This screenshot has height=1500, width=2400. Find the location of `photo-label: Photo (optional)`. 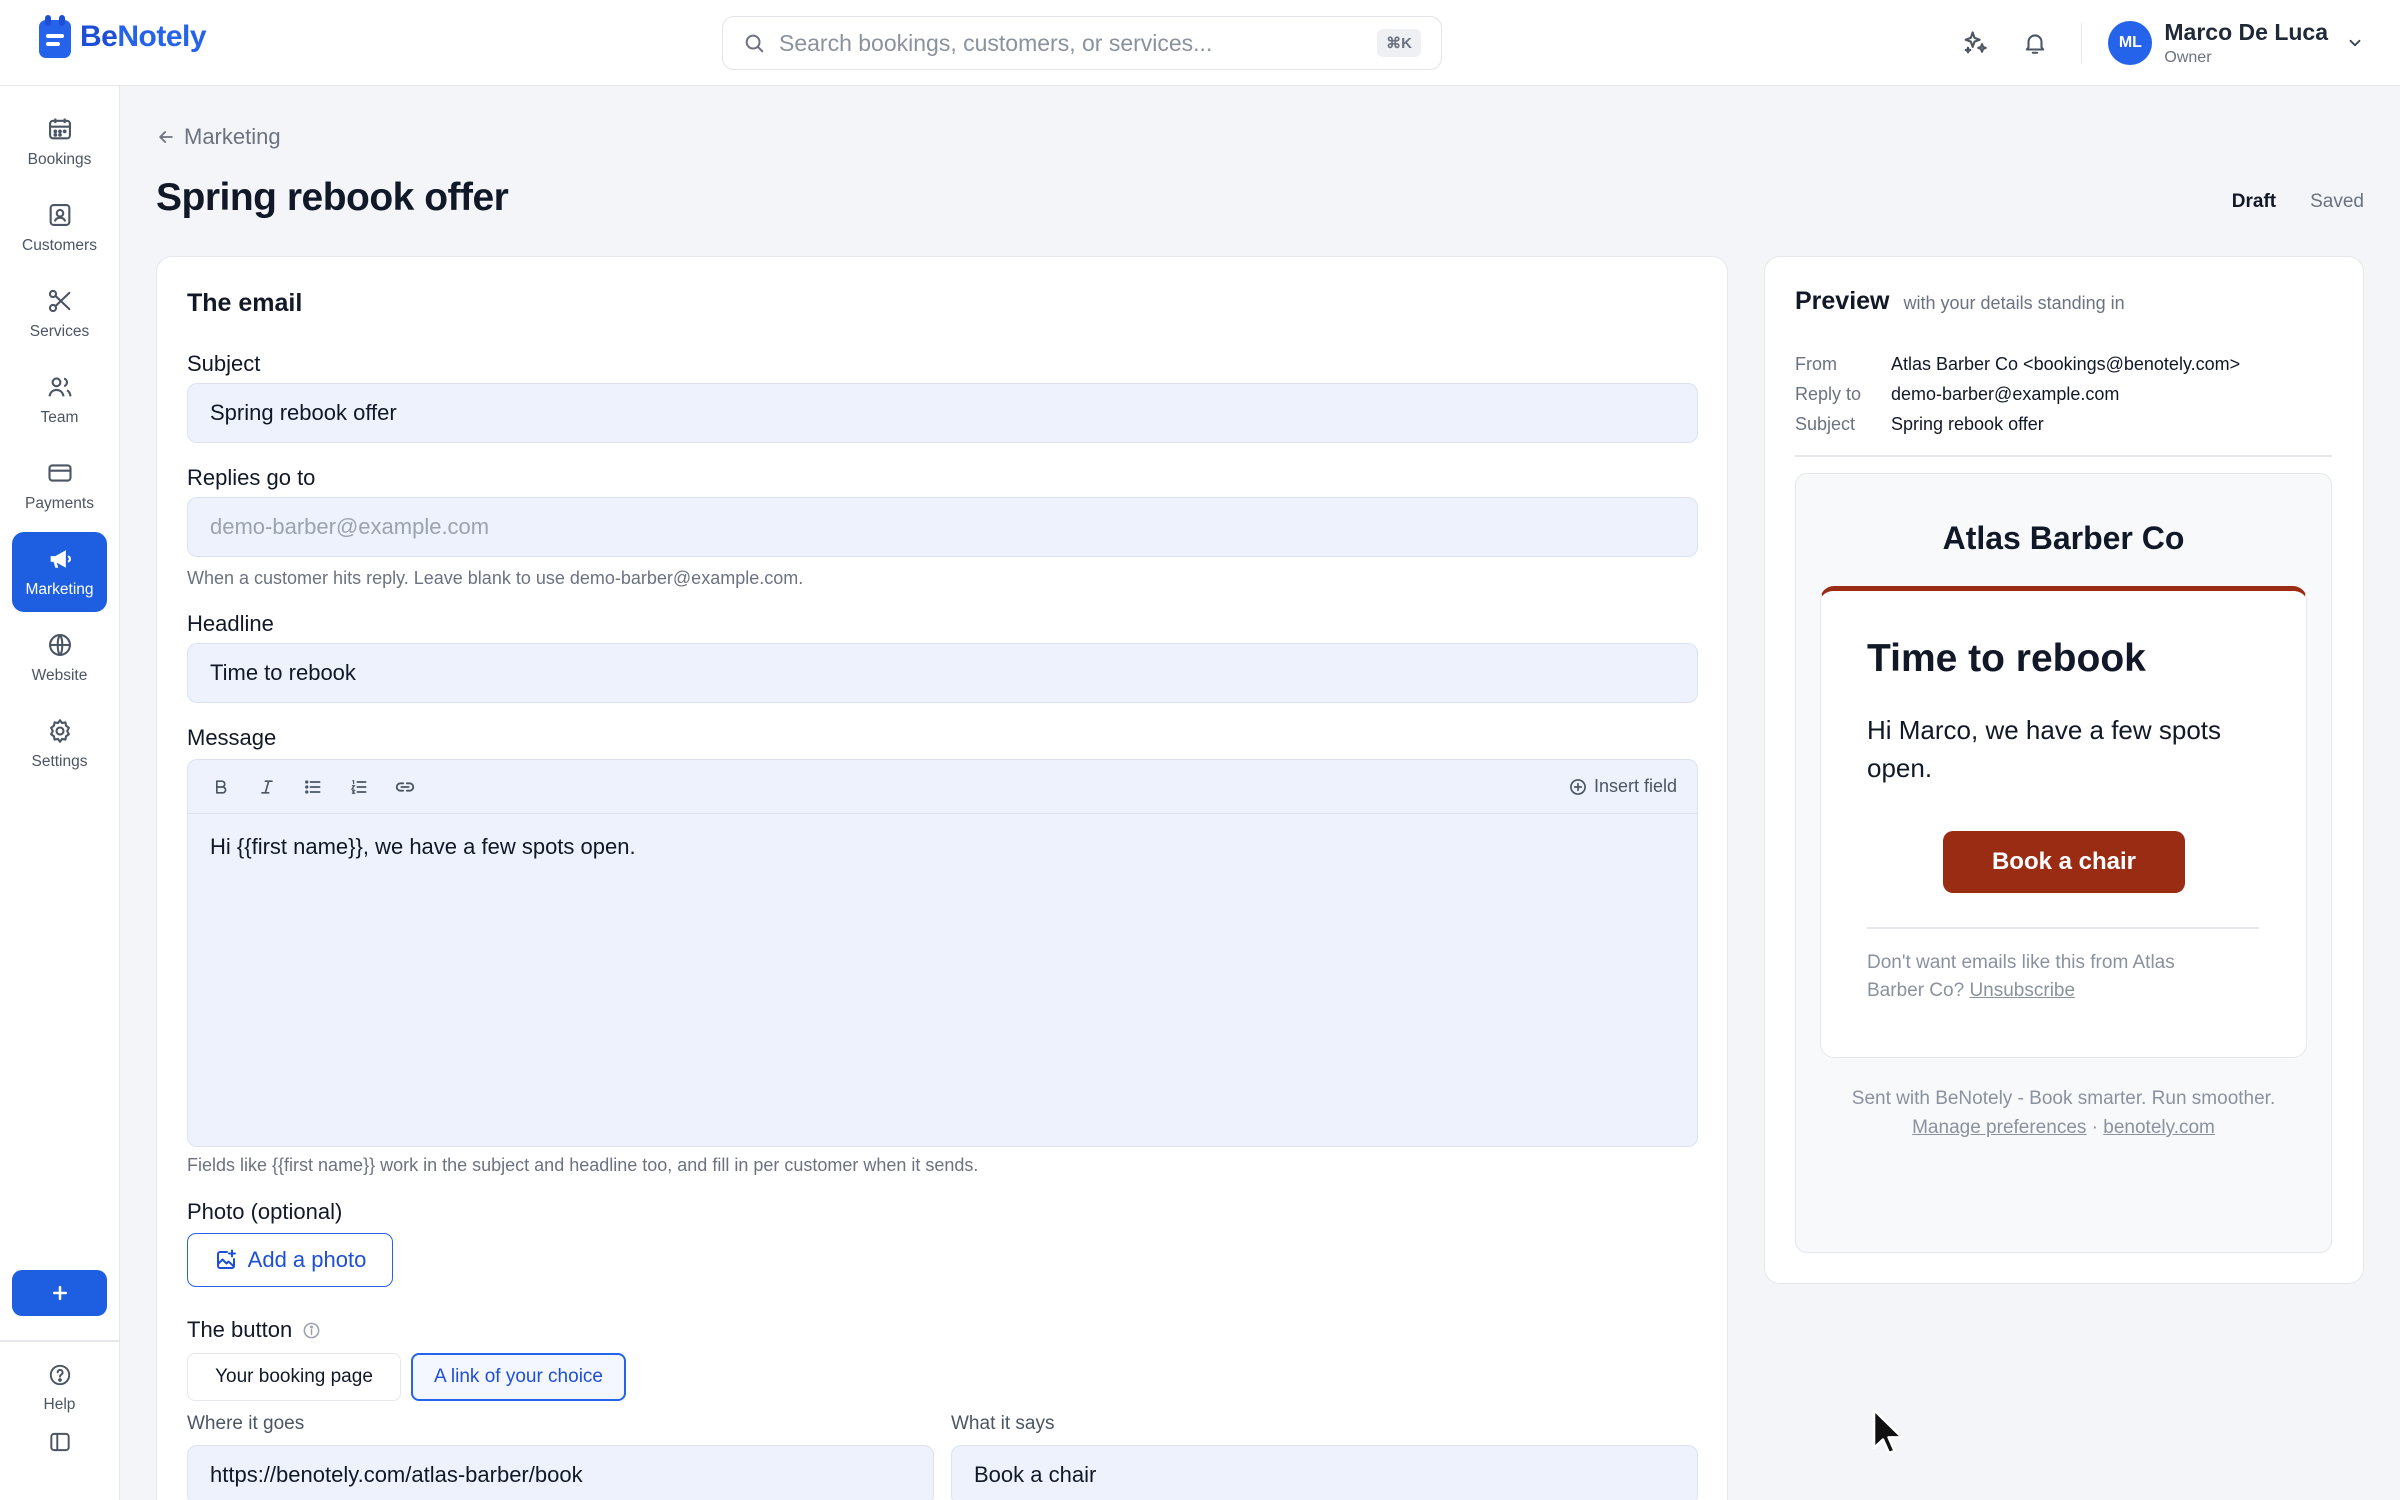

photo-label: Photo (optional) is located at coordinates (265, 1211).